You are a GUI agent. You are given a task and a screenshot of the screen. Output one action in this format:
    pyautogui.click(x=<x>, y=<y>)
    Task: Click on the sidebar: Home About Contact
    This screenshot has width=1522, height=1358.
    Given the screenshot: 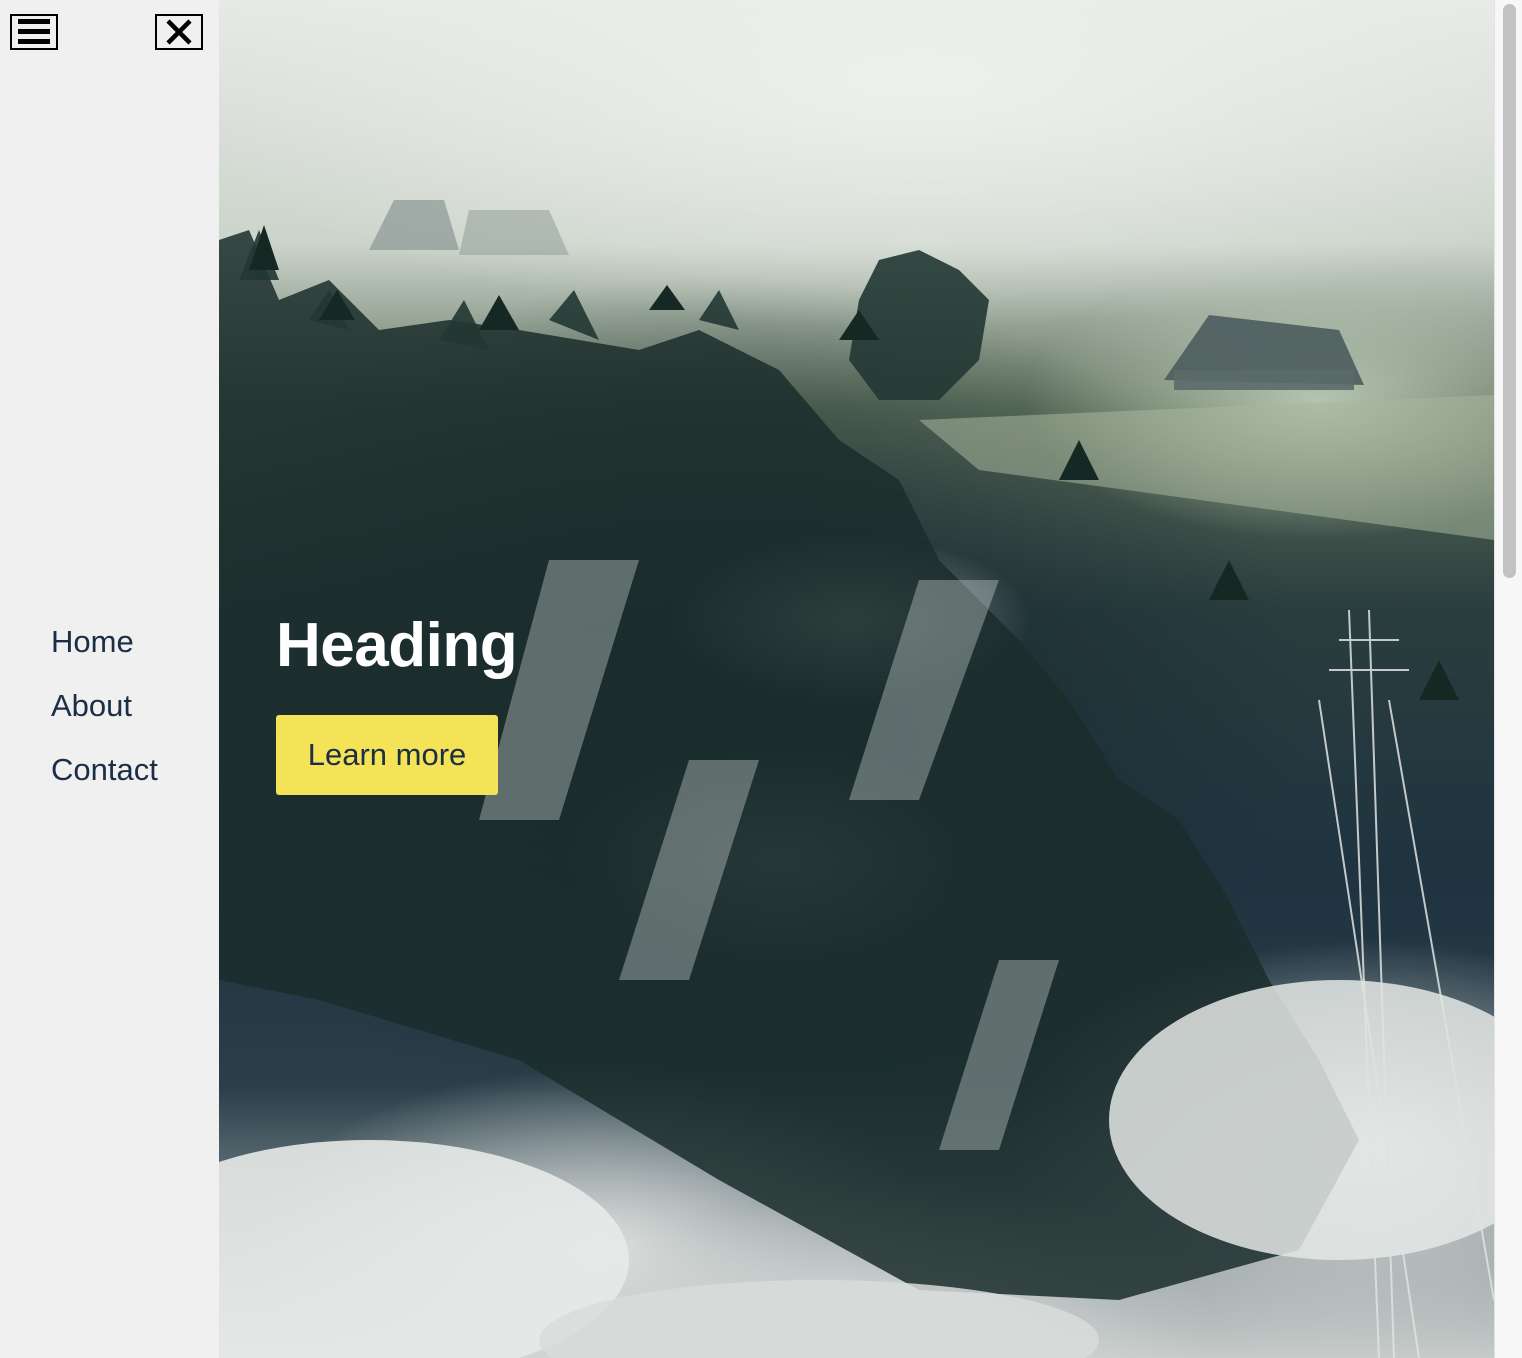 What is the action you would take?
    pyautogui.click(x=109, y=679)
    